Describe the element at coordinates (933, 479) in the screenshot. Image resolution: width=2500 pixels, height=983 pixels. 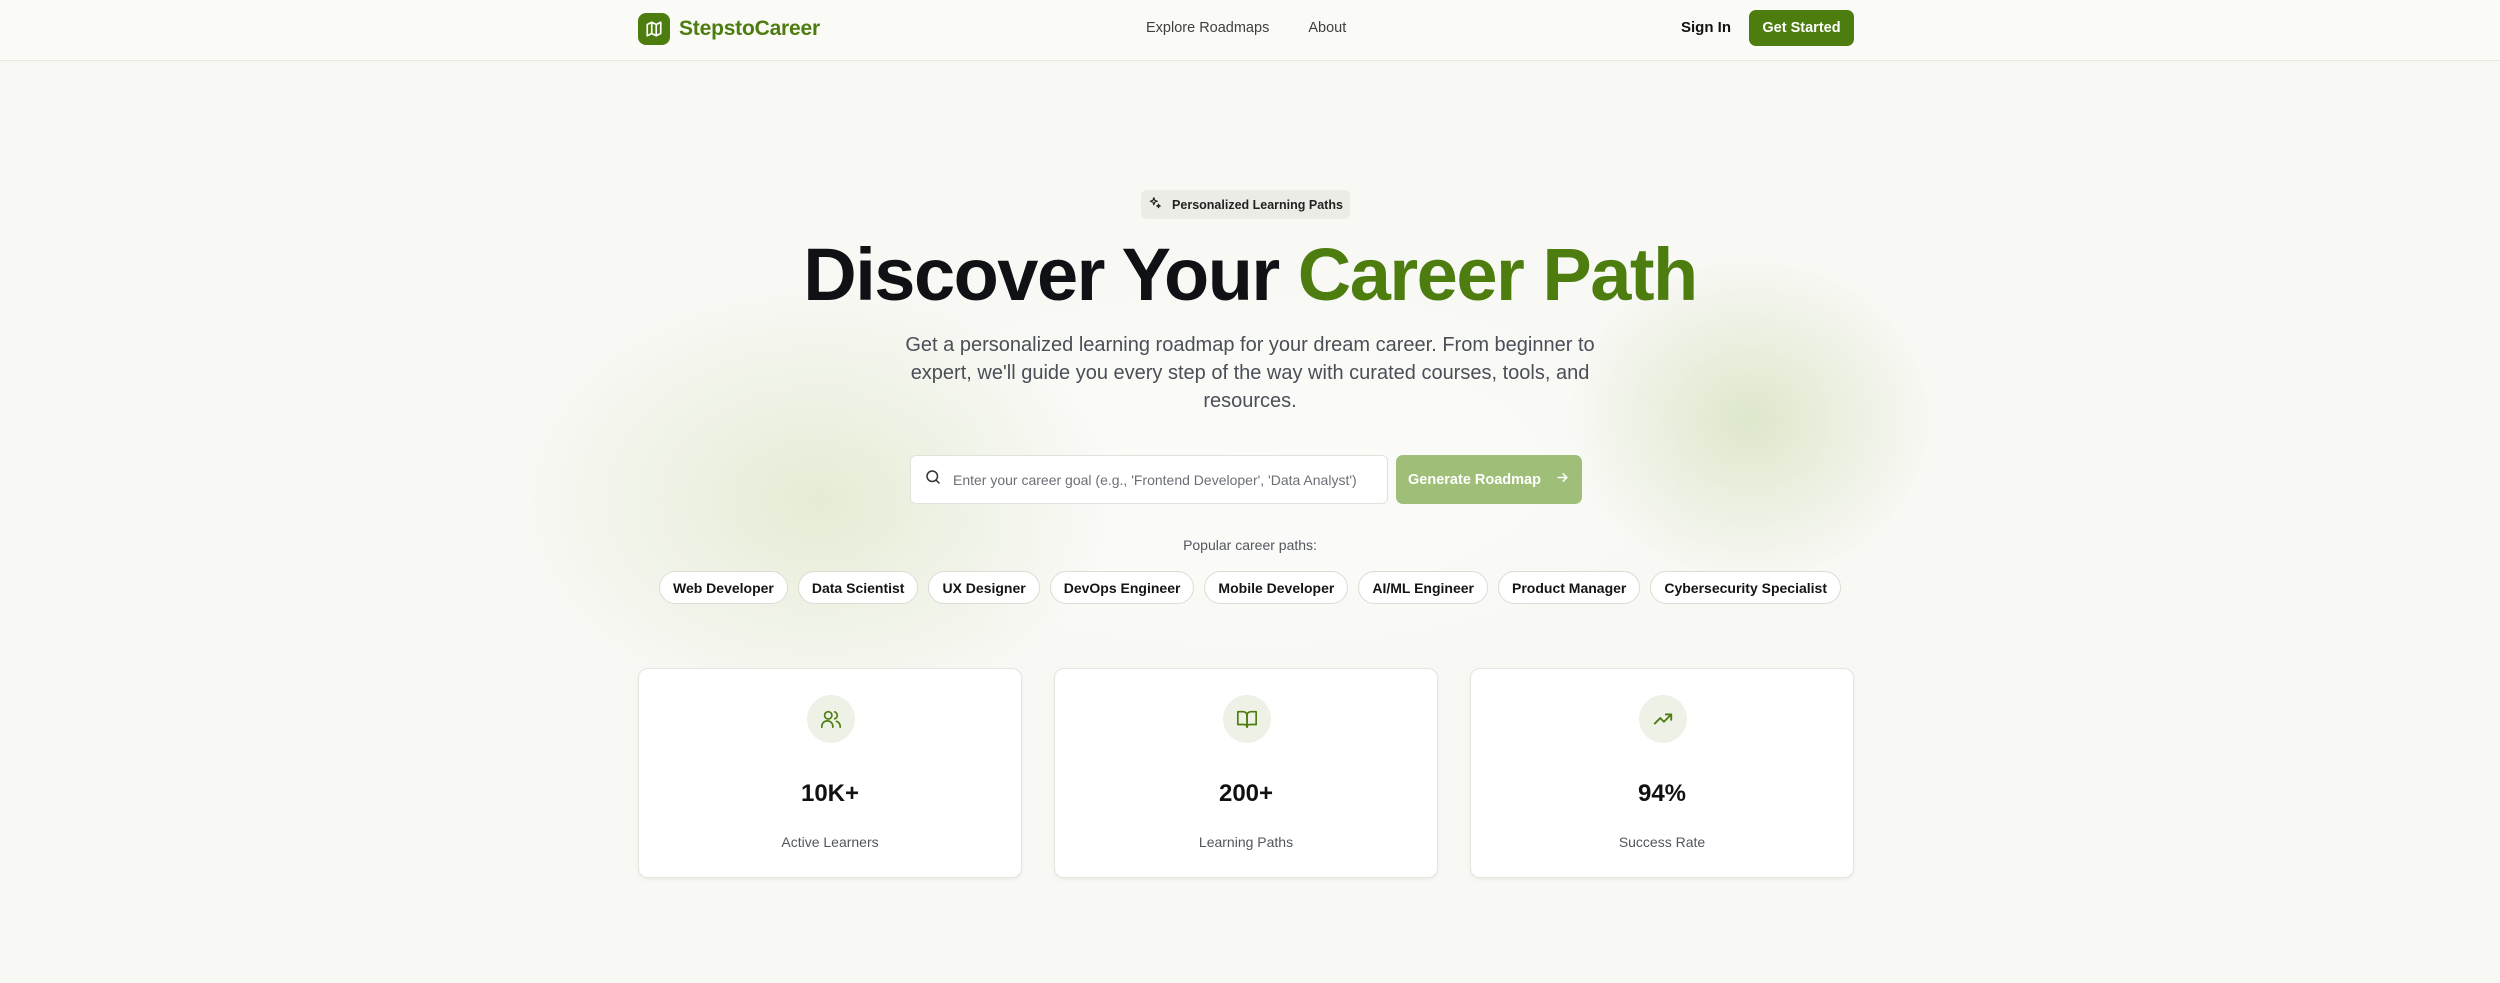
I see `search-icon` at that location.